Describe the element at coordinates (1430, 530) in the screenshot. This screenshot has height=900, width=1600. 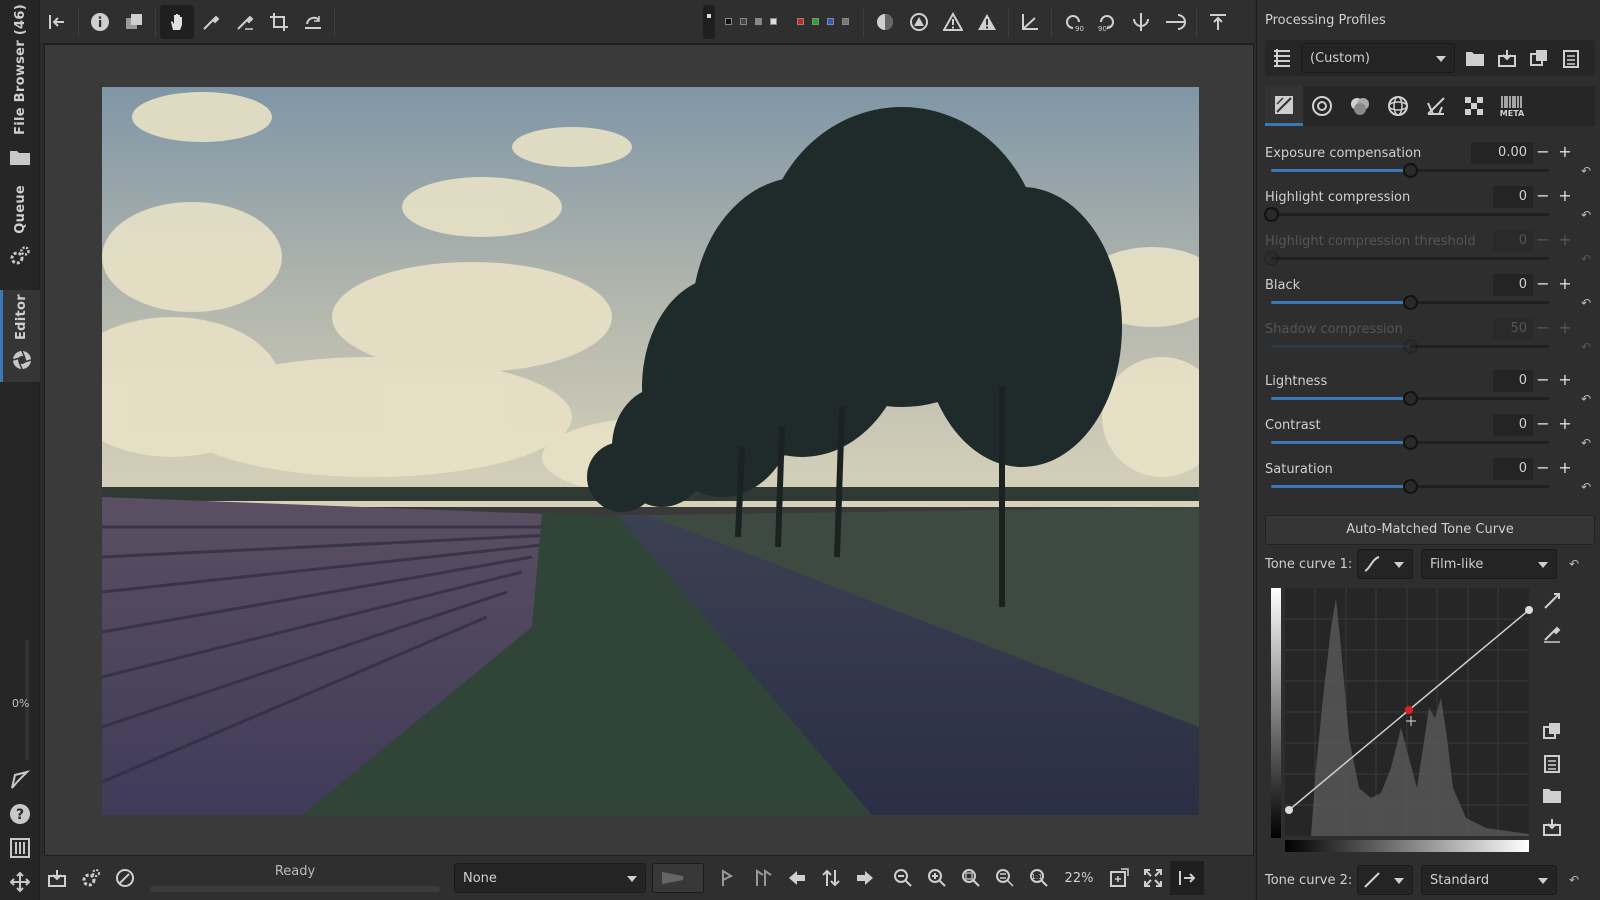
I see `auto-matched-tone-curve-button: Auto-Matched Tone Curve` at that location.